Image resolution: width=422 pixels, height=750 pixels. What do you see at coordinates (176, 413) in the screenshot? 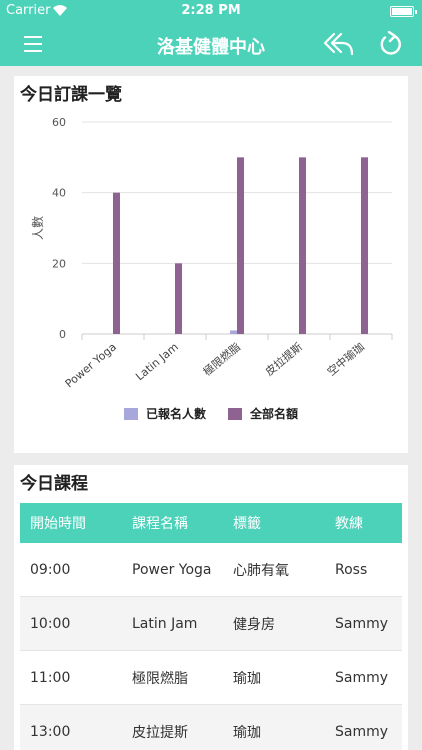
I see `legend-label: 已報名人數` at bounding box center [176, 413].